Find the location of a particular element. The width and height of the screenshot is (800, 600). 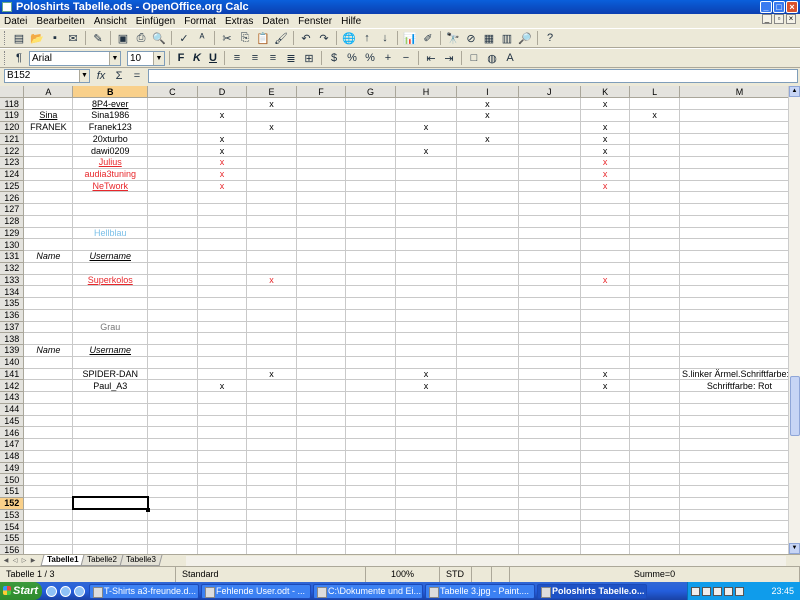

messenger-tray-icon is located at coordinates (739, 591).